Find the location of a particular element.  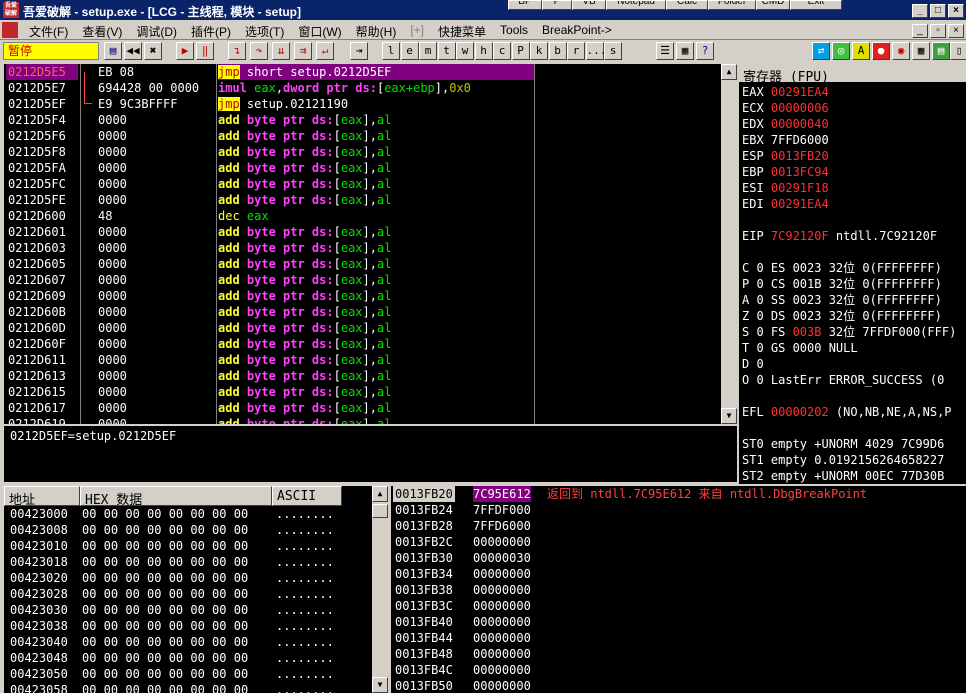

disasm-row: 0212D5FC 0000 add byte ptr ds:[eax],al is located at coordinates (362, 184).